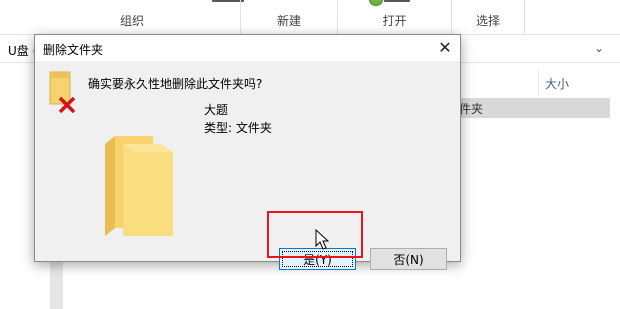 The width and height of the screenshot is (620, 309). Describe the element at coordinates (73, 50) in the screenshot. I see `dialog-title: 删除文件夹` at that location.